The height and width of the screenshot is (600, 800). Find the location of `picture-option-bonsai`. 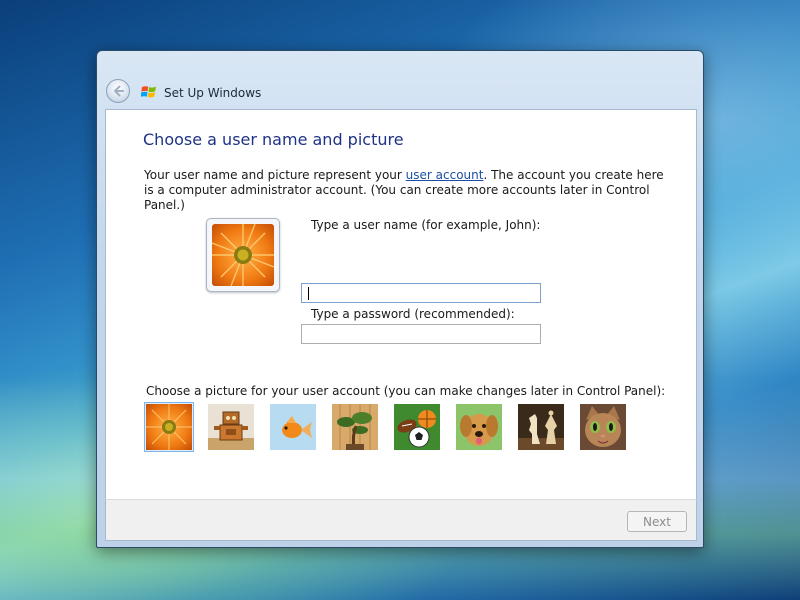

picture-option-bonsai is located at coordinates (355, 427).